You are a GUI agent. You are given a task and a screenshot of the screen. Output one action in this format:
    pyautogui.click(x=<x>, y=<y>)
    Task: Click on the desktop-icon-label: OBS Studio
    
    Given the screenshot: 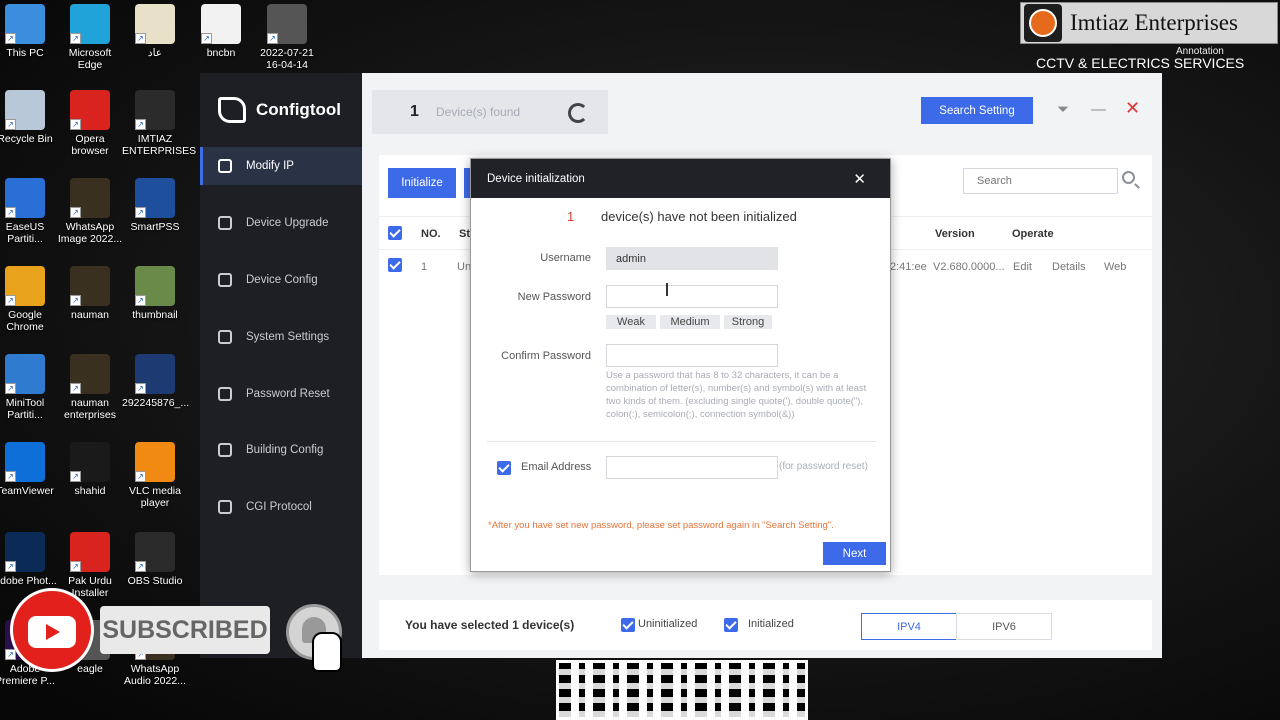 What is the action you would take?
    pyautogui.click(x=155, y=581)
    